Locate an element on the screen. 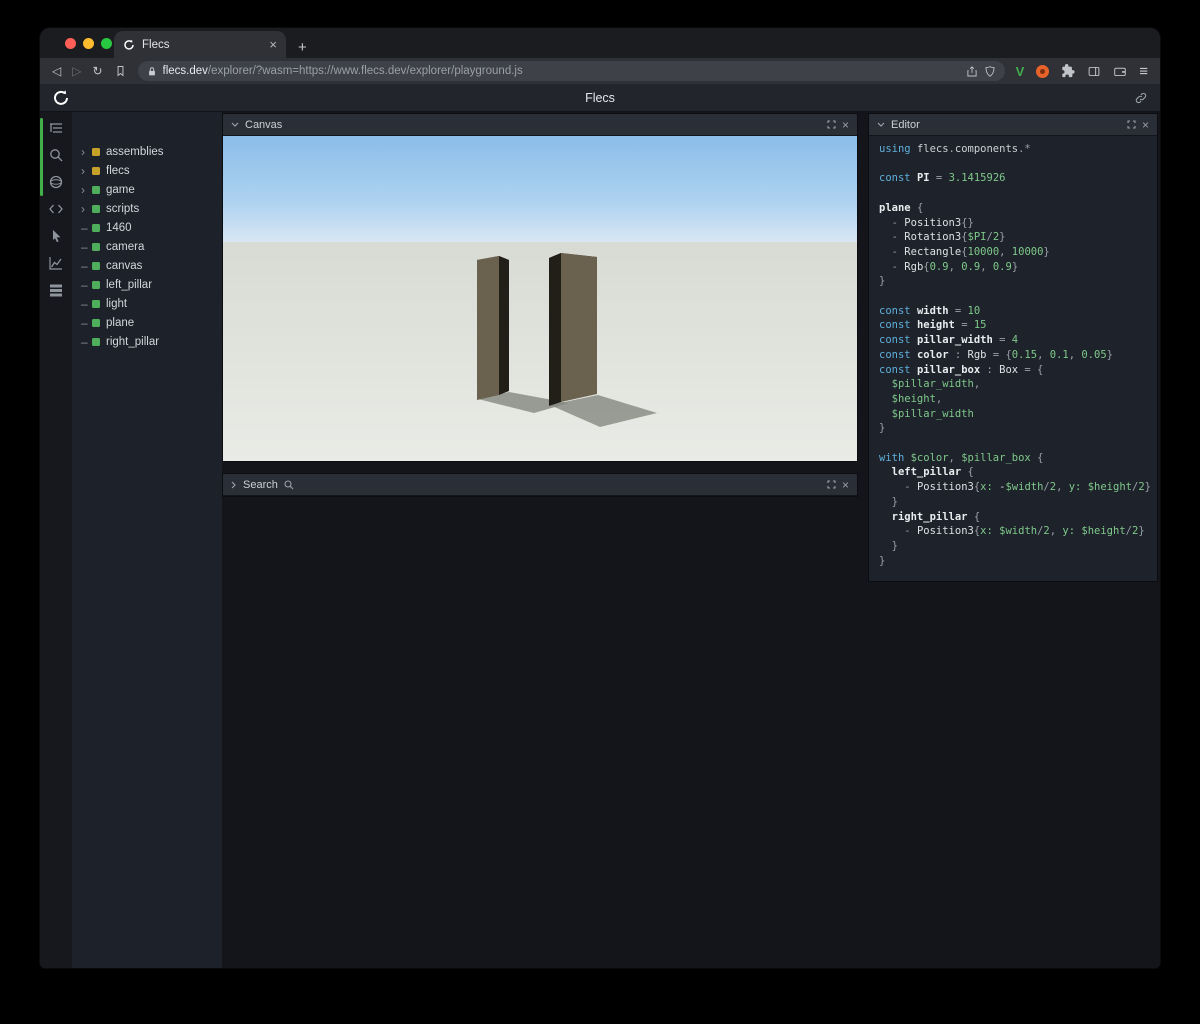  code-line: - Position3{x: -$width/2, y: $height/2} is located at coordinates (1015, 487).